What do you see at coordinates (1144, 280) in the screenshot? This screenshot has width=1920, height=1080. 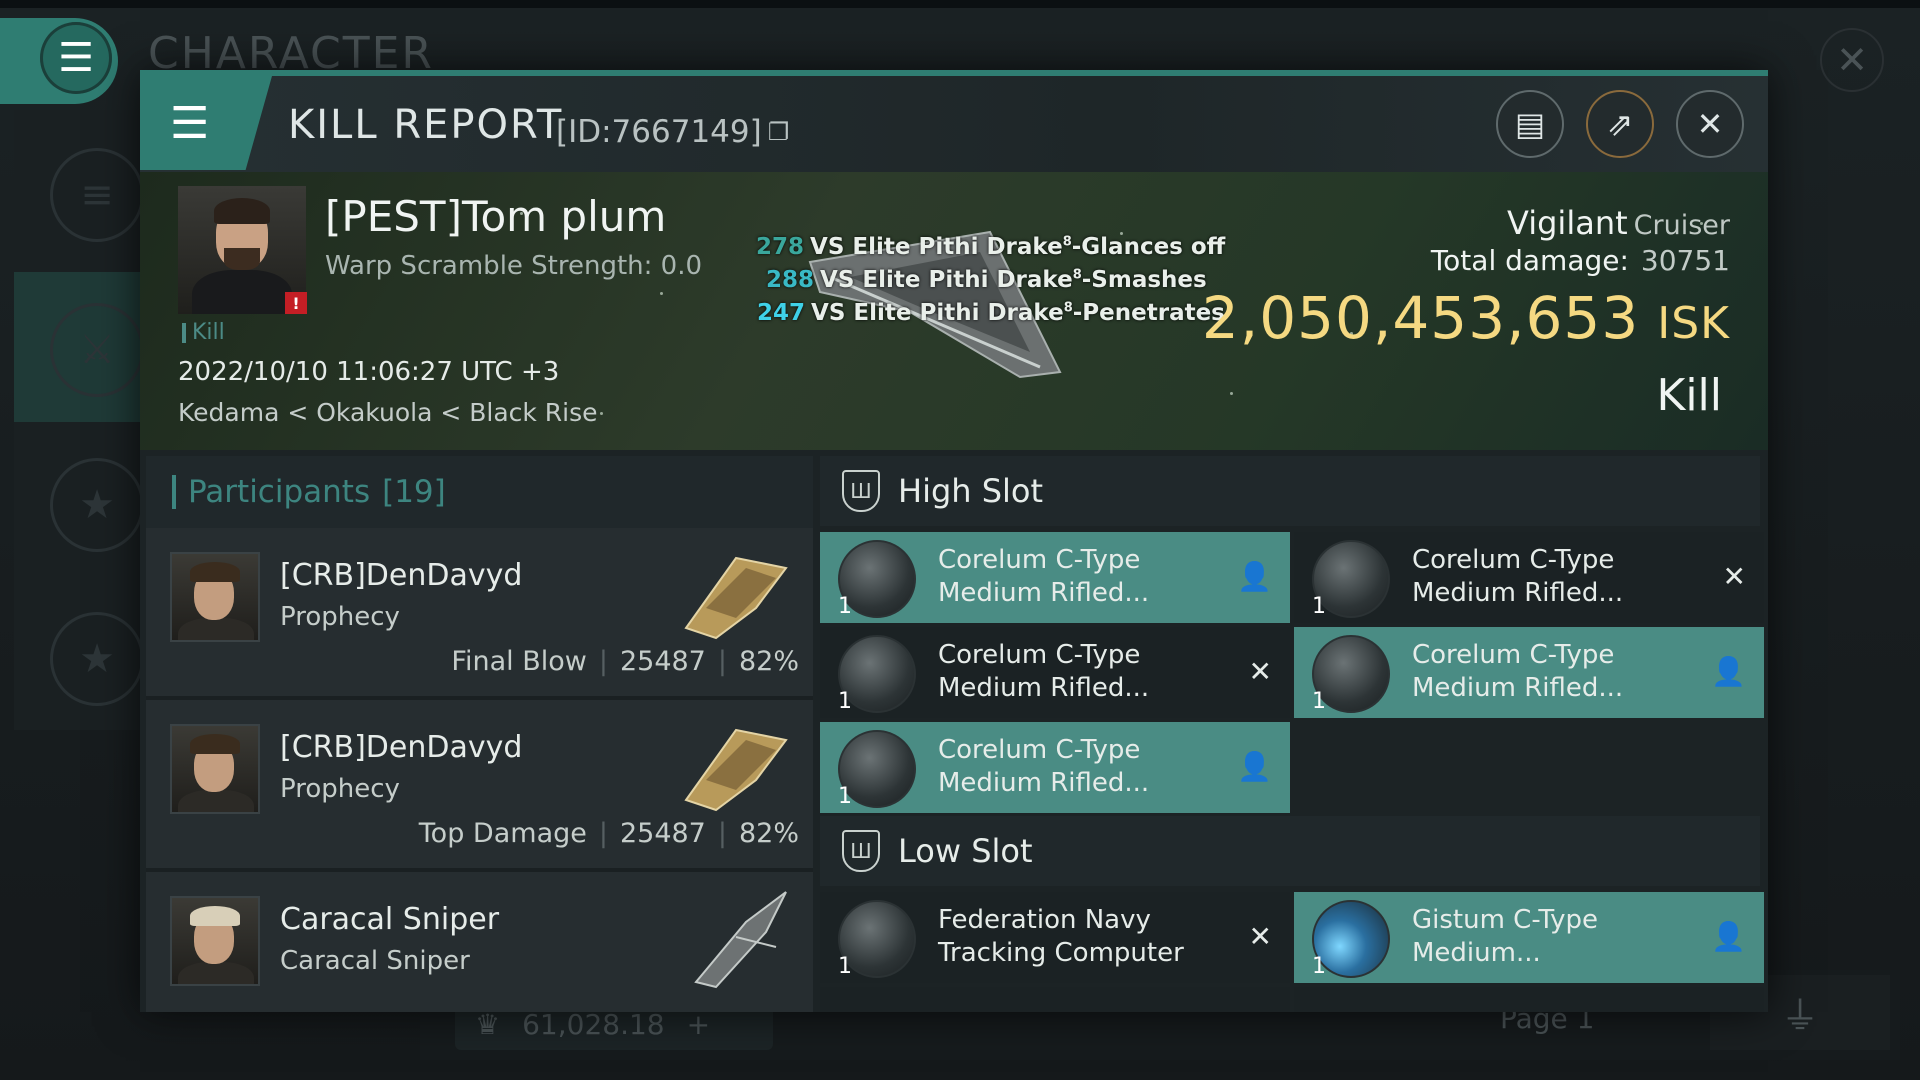 I see `damage-log-suffix: -Smashes` at bounding box center [1144, 280].